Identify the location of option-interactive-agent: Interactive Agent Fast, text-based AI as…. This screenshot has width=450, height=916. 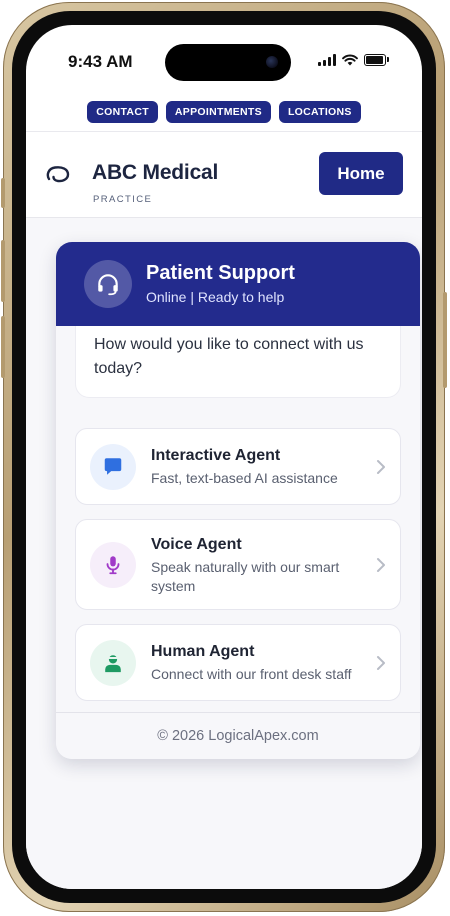
(238, 466).